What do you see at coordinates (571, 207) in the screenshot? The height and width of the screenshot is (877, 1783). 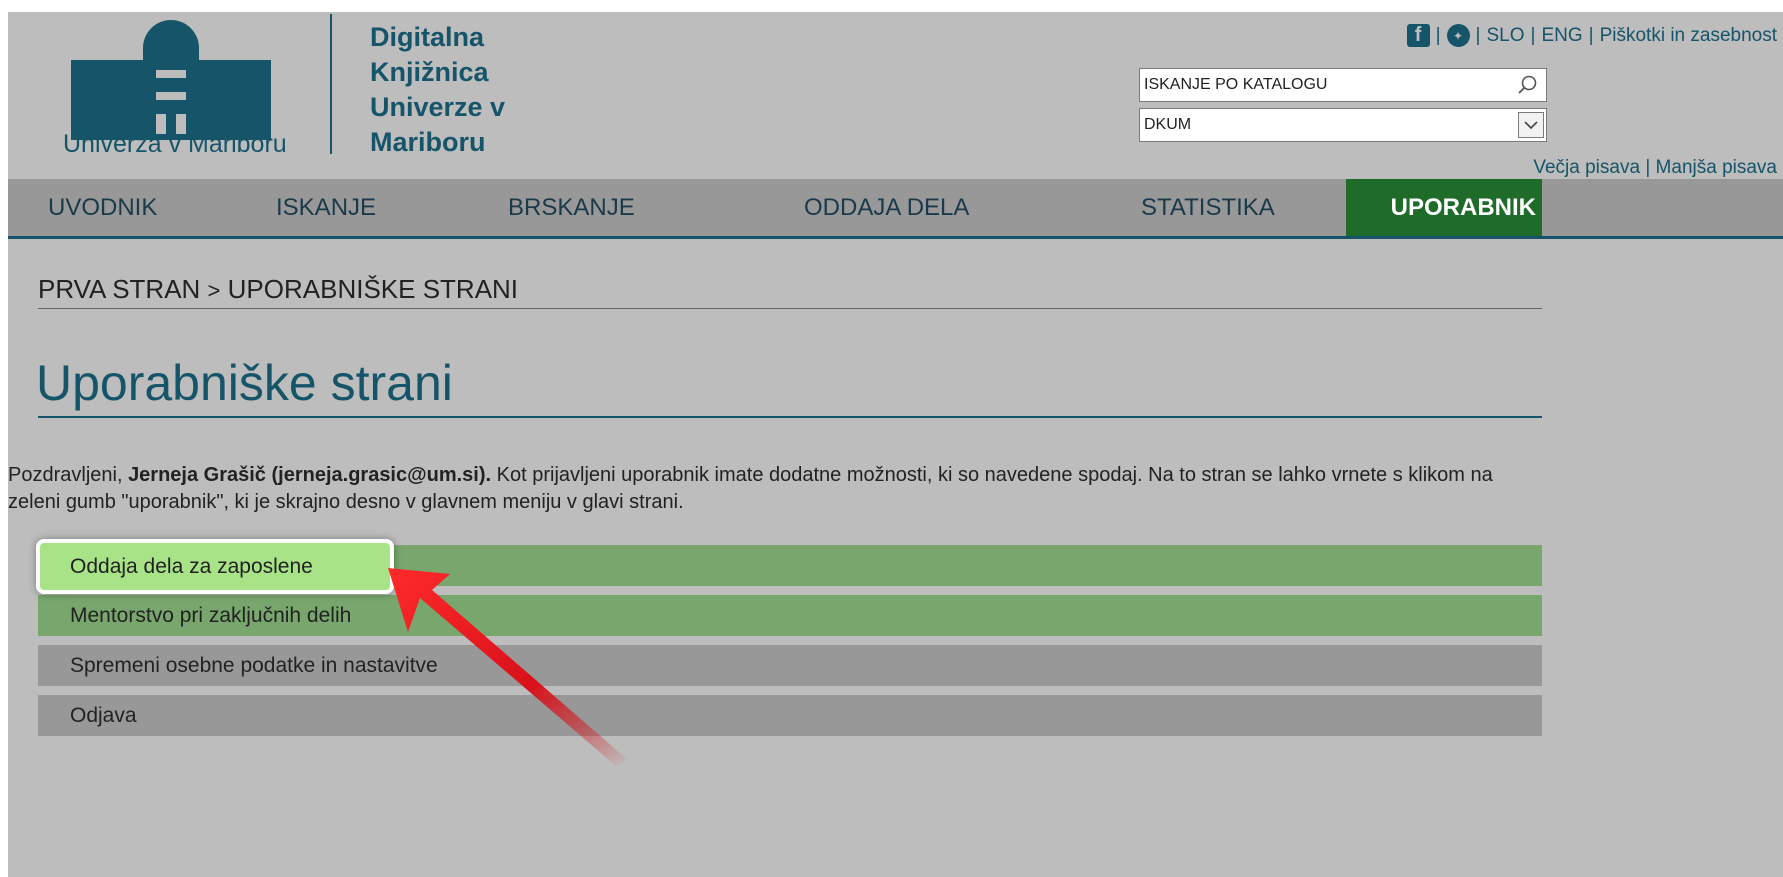 I see `nav-brskanje: BRSKANJE` at bounding box center [571, 207].